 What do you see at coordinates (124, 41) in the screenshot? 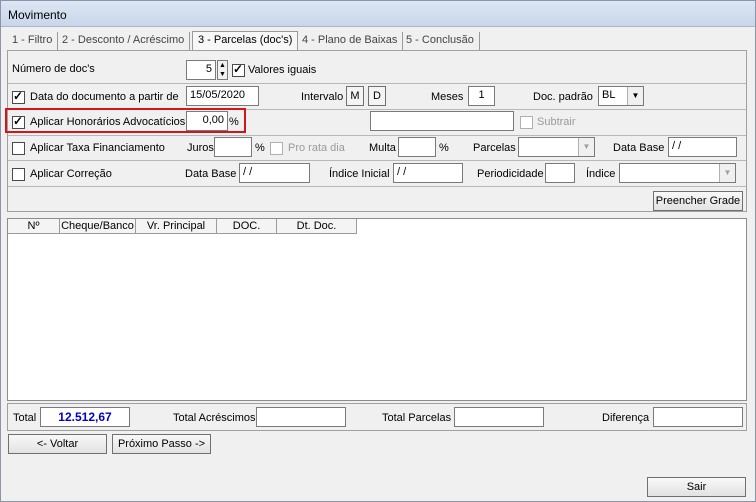
I see `tab-desconto-acrescimo: 2 - Desconto / Acréscimo` at bounding box center [124, 41].